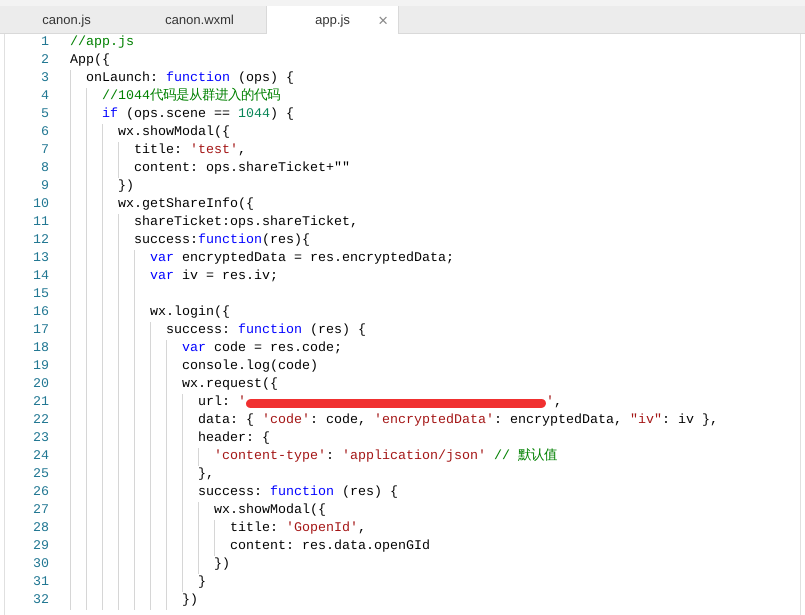  Describe the element at coordinates (41, 241) in the screenshot. I see `line-number: 12` at that location.